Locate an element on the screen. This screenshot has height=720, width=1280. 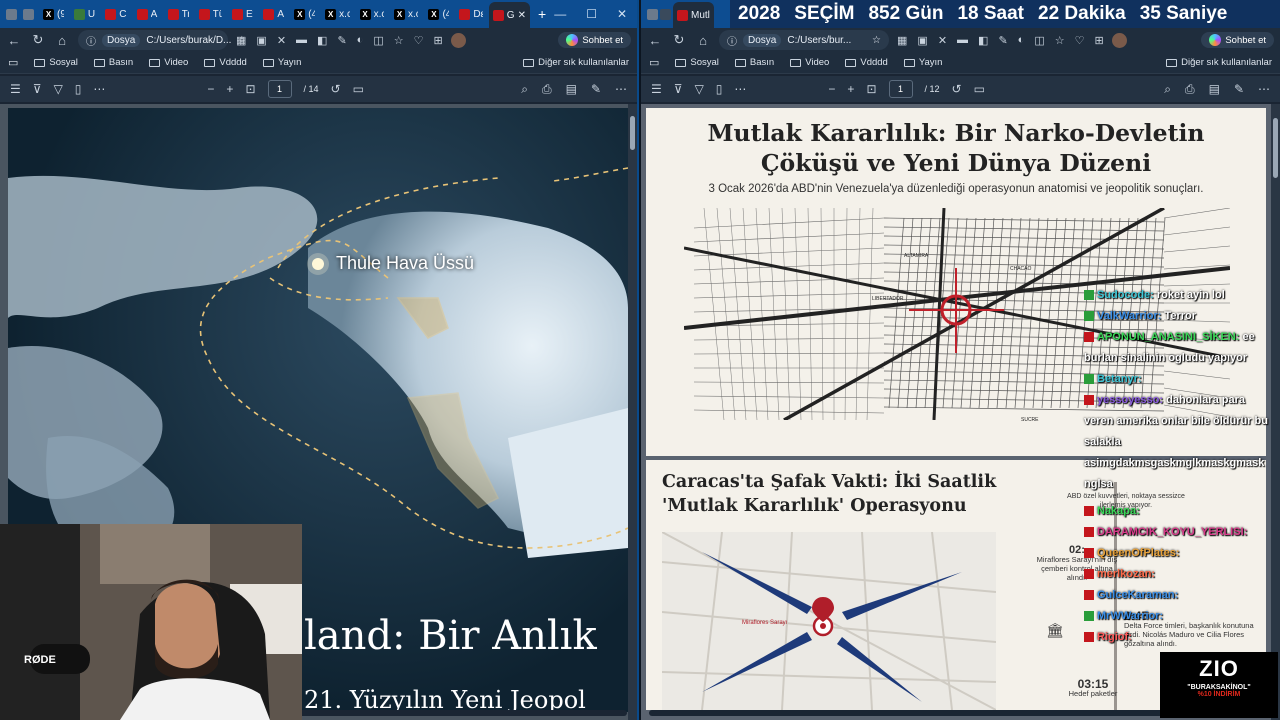
menu-icon: ☰ is located at coordinates (15, 89).